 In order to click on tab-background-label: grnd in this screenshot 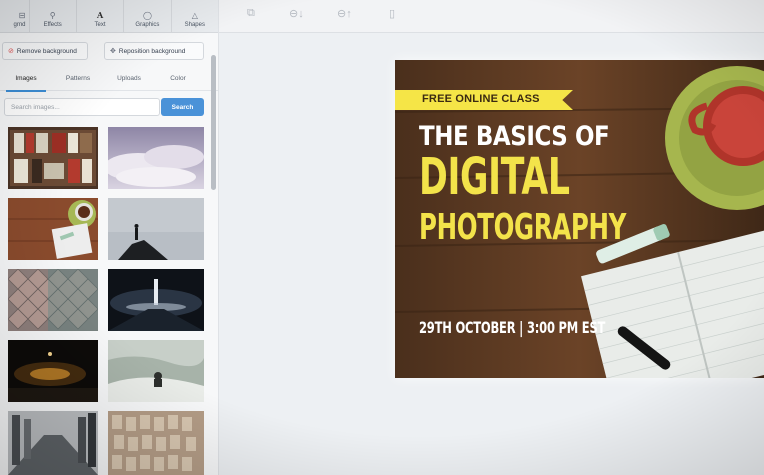, I will do `click(19, 25)`.